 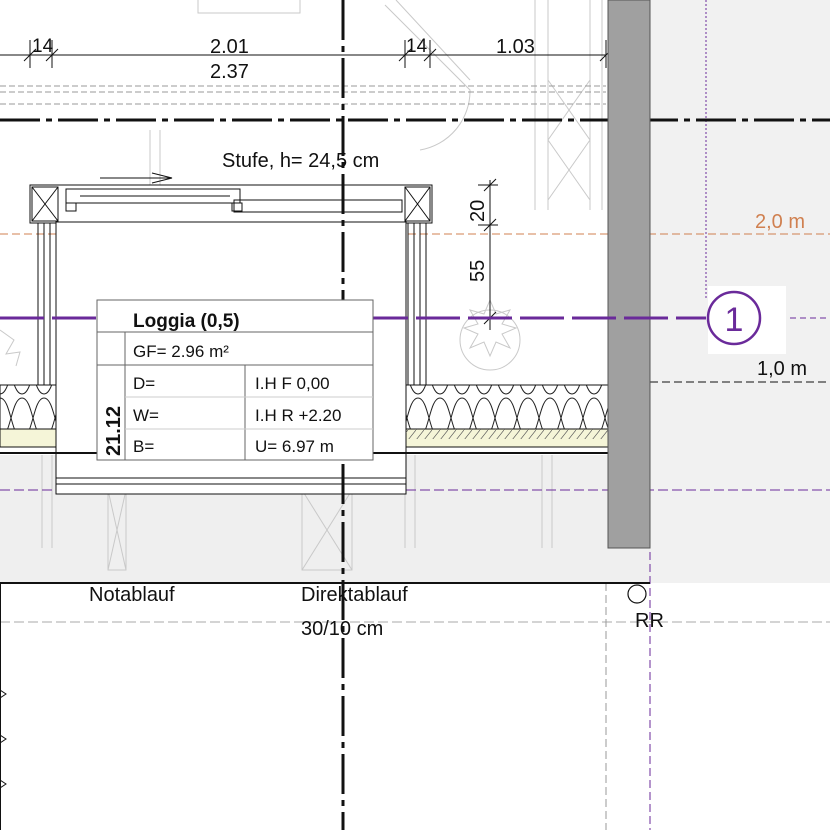 I want to click on stufe-label: Stufe, h= 24,5 cm, so click(x=300, y=161).